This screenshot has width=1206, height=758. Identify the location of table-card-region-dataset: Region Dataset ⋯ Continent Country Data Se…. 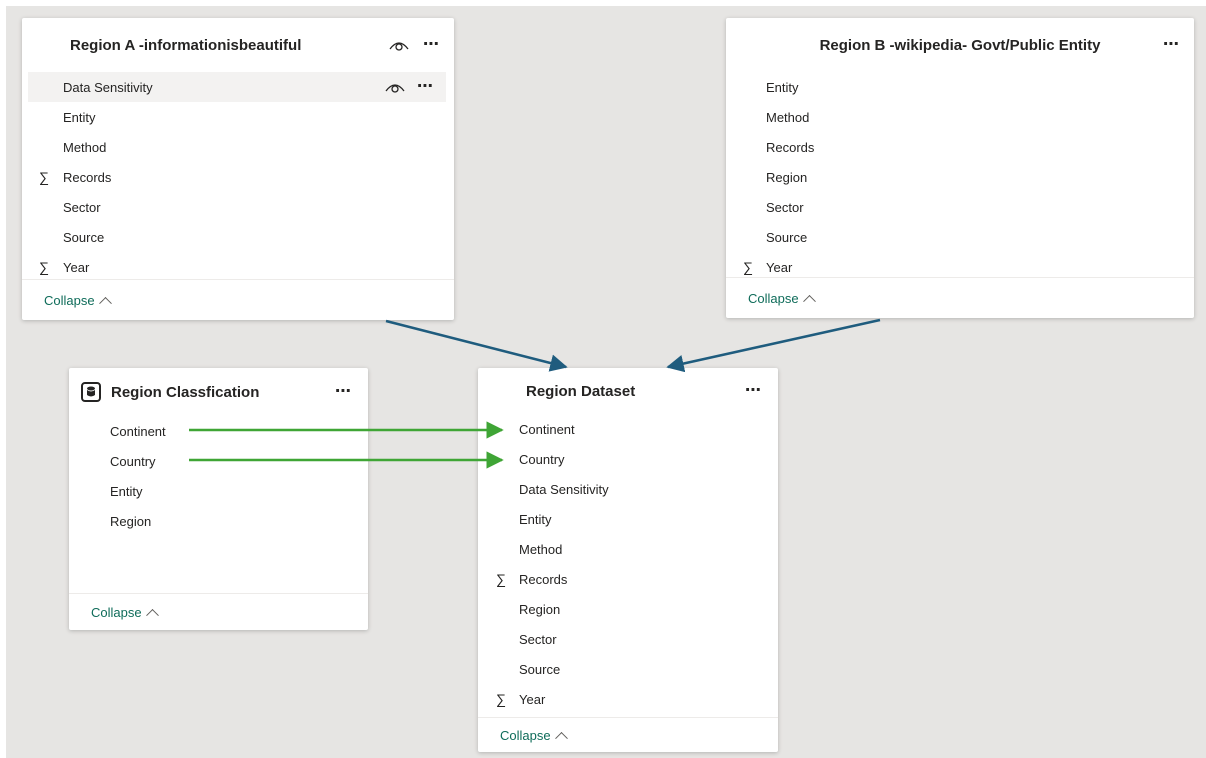
(628, 560).